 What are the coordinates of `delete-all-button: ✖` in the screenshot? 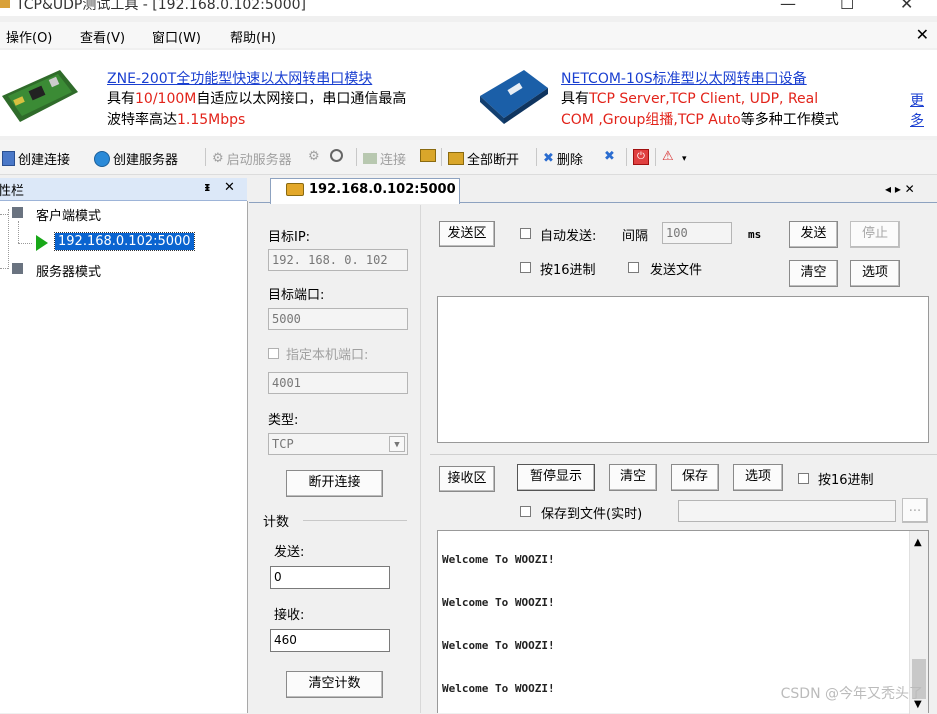 It's located at (609, 156).